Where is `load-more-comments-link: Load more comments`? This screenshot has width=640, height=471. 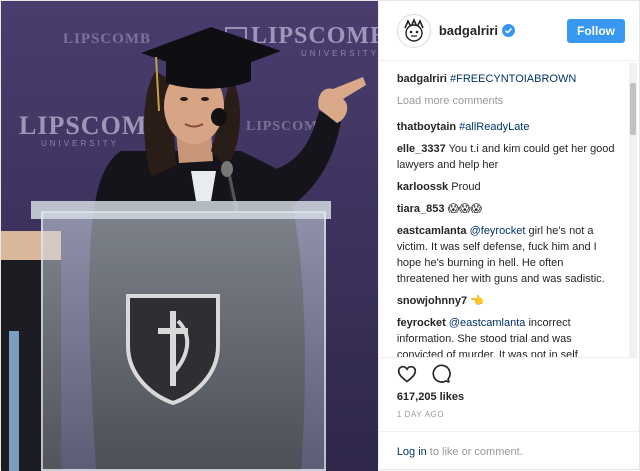 load-more-comments-link: Load more comments is located at coordinates (511, 101).